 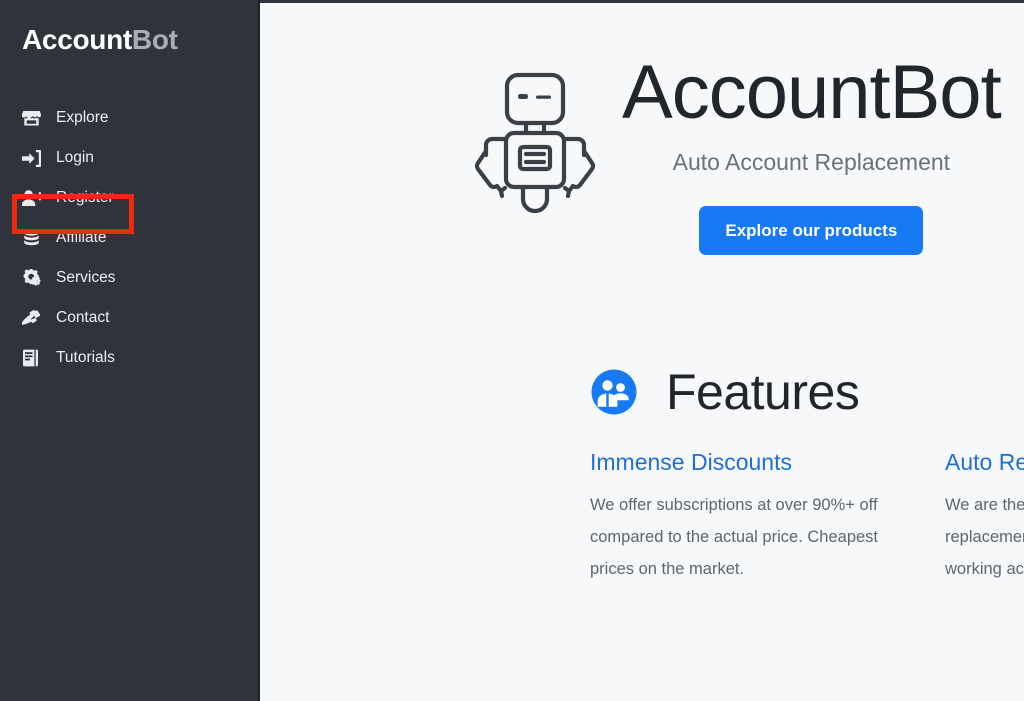 I want to click on brand-secondary-text: Bot, so click(x=154, y=39).